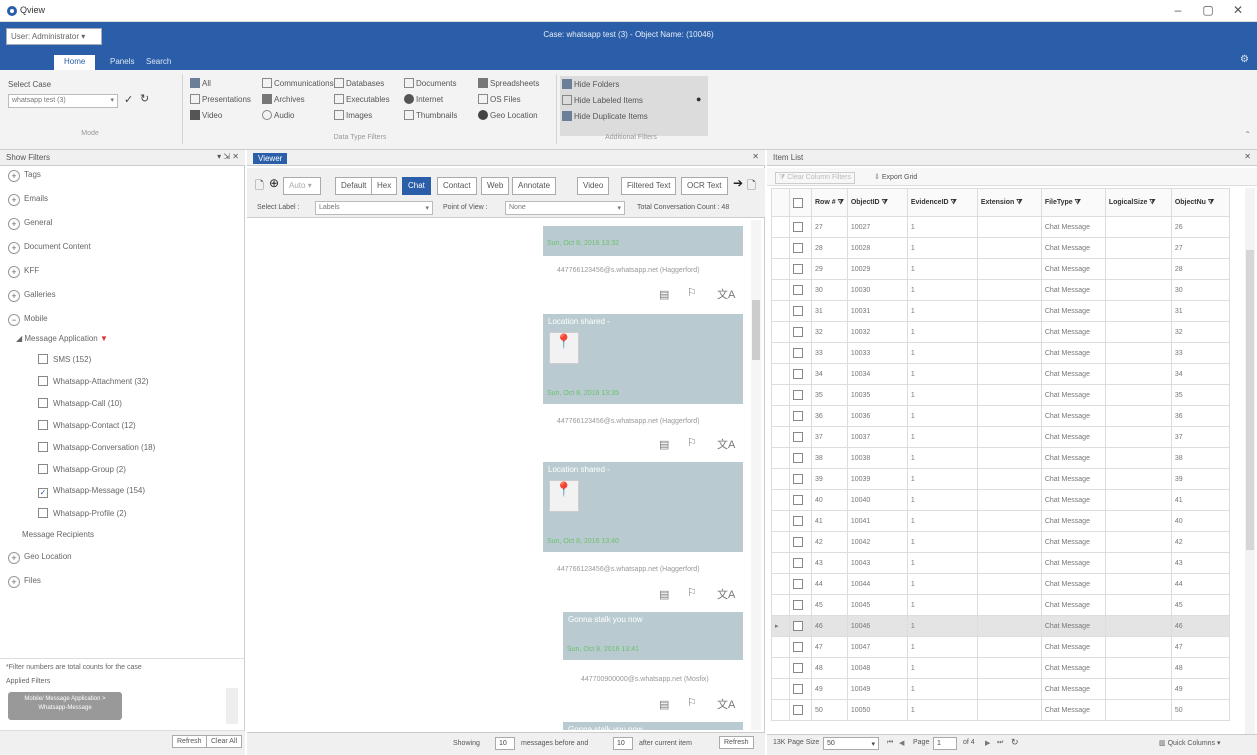  I want to click on filter-spreadsheets: Spreadsheets, so click(508, 83).